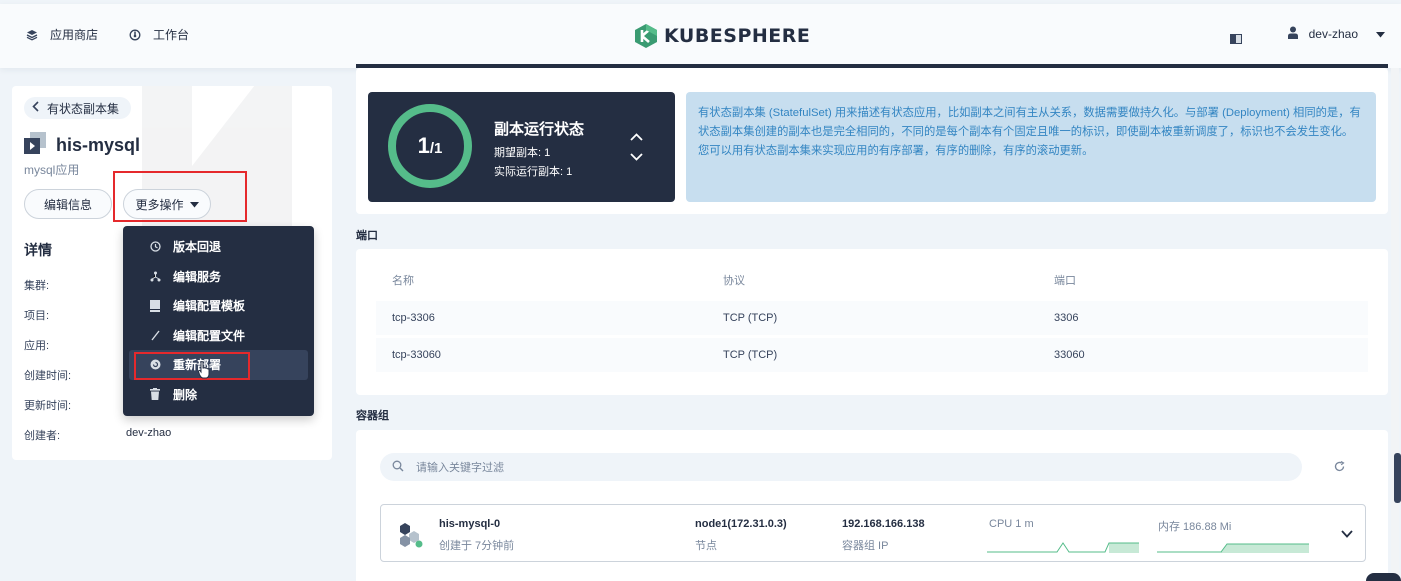  I want to click on menu-item-edit-template-label: 编辑配置模板, so click(209, 306).